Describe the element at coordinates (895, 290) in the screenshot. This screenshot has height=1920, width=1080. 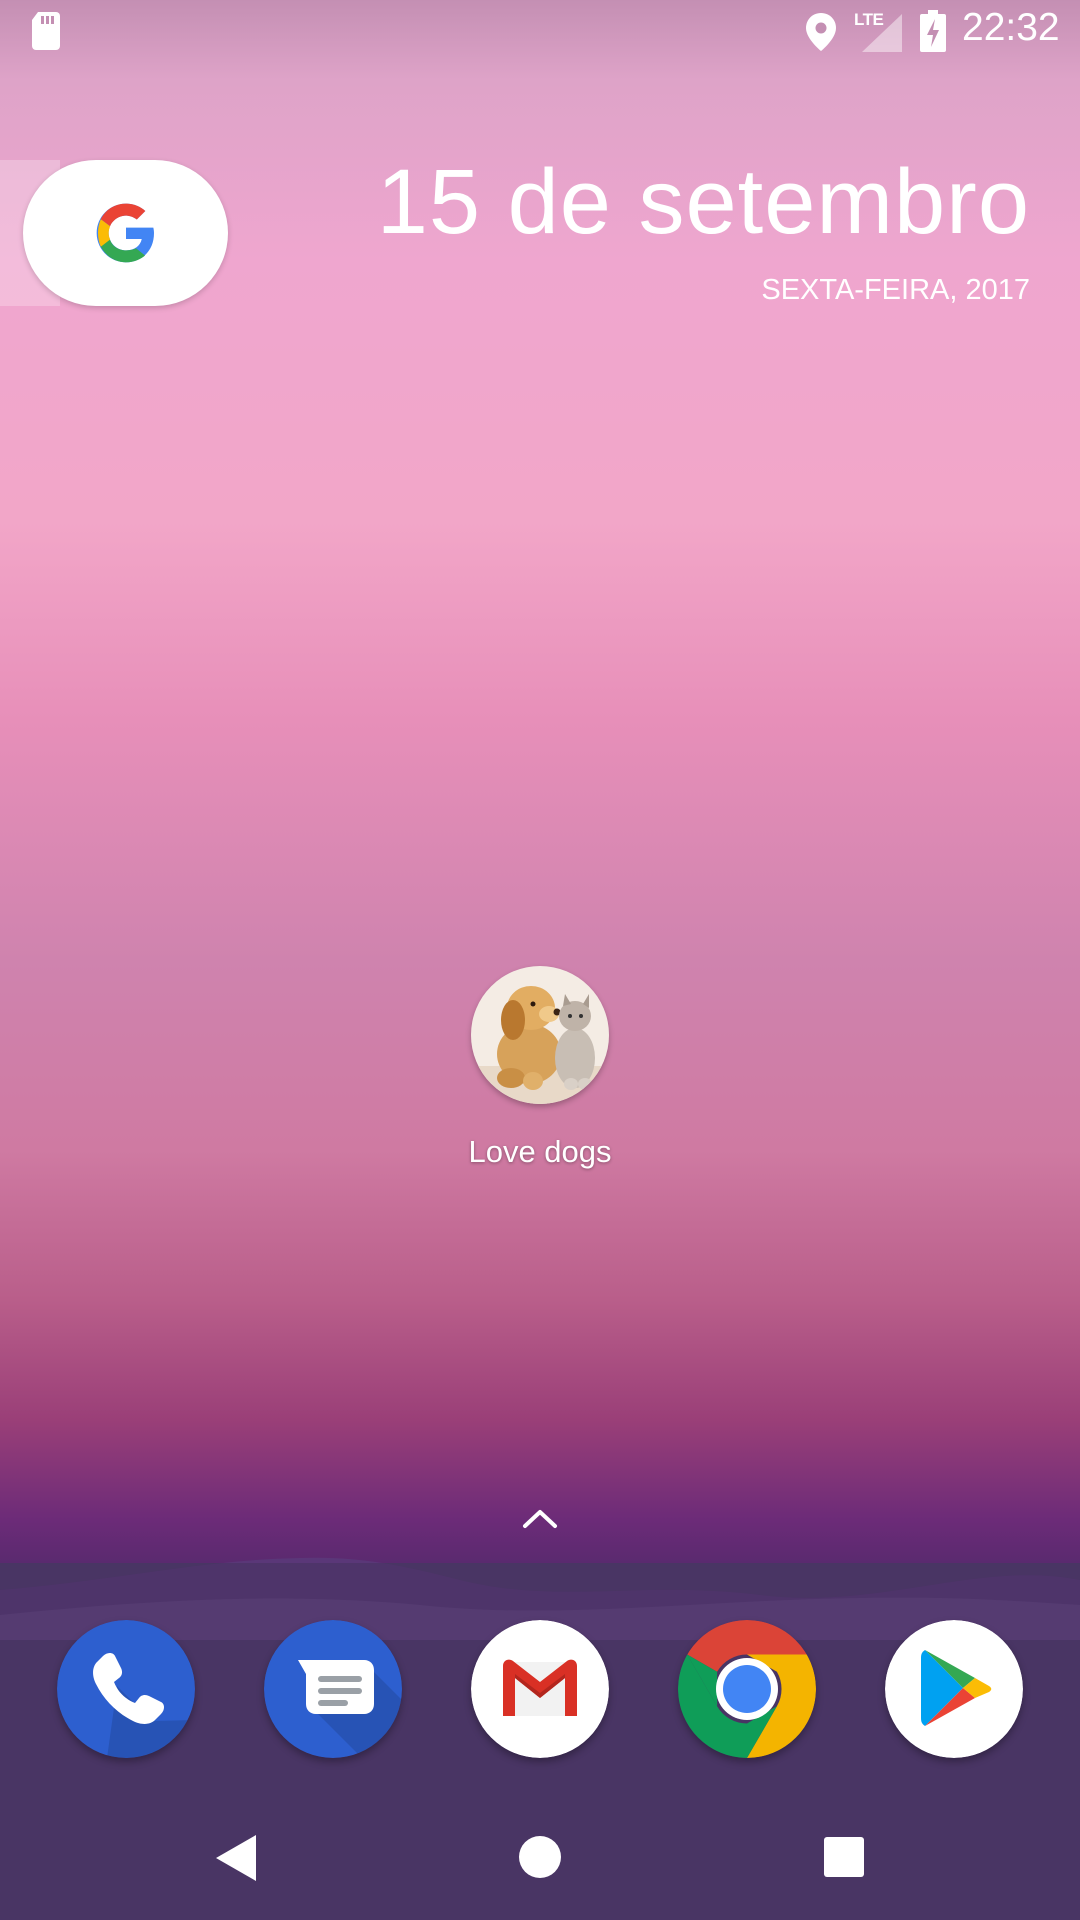
I see `date-widget-weekday-year: SEXTA-FEIRA, 2017` at that location.